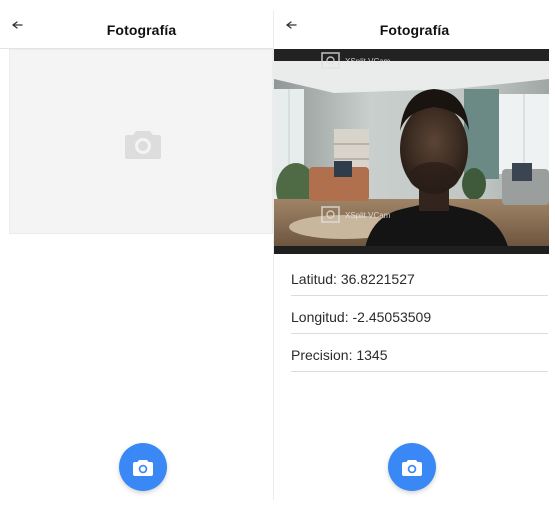 The height and width of the screenshot is (509, 555). I want to click on watermark-text-bottom: XSplit VCam, so click(368, 215).